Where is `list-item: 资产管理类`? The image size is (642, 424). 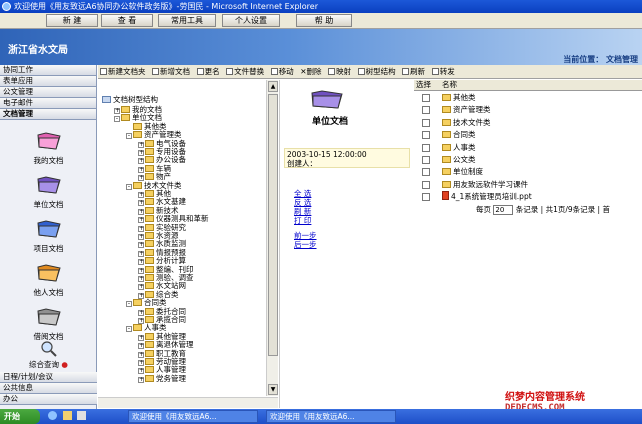 list-item: 资产管理类 is located at coordinates (528, 110).